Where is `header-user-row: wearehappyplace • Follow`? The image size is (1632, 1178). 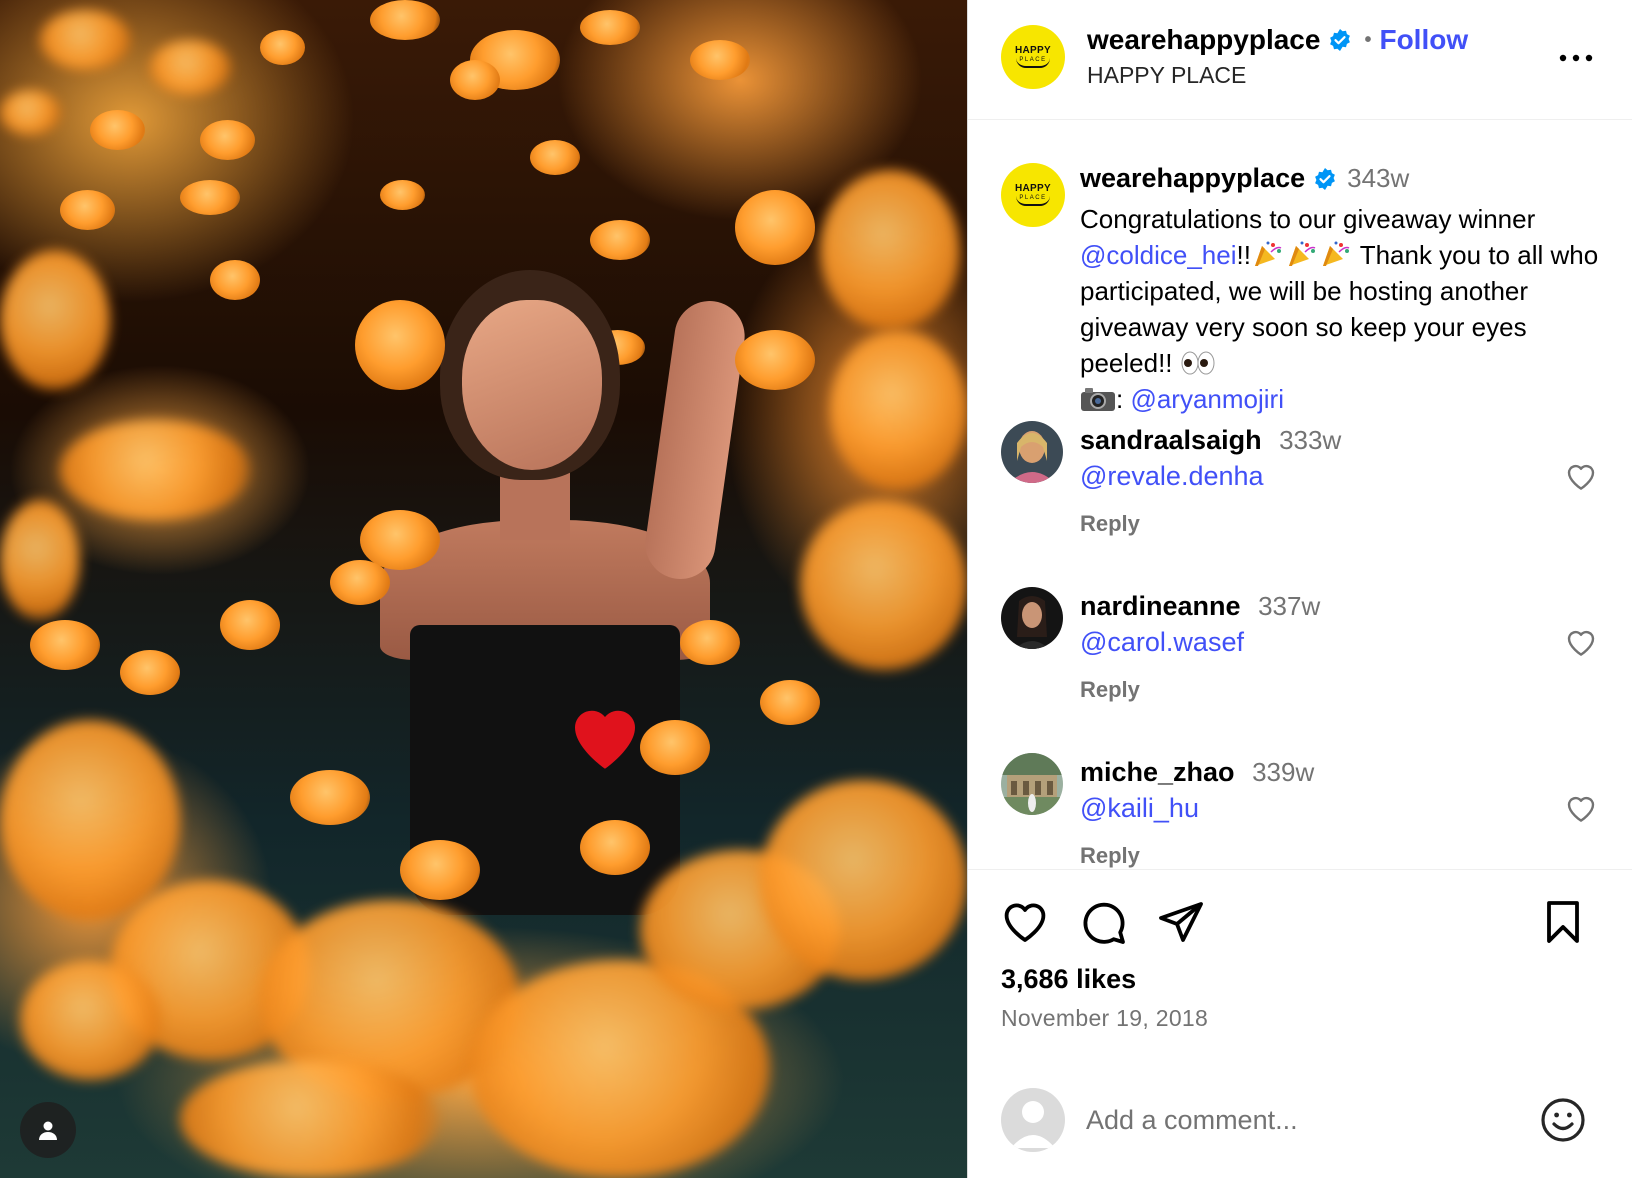
header-user-row: wearehappyplace • Follow is located at coordinates (1277, 40).